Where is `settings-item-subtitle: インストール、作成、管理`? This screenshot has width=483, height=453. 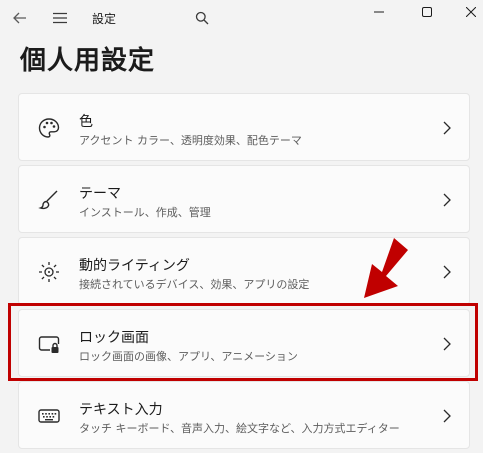
settings-item-subtitle: インストール、作成、管理 is located at coordinates (145, 212).